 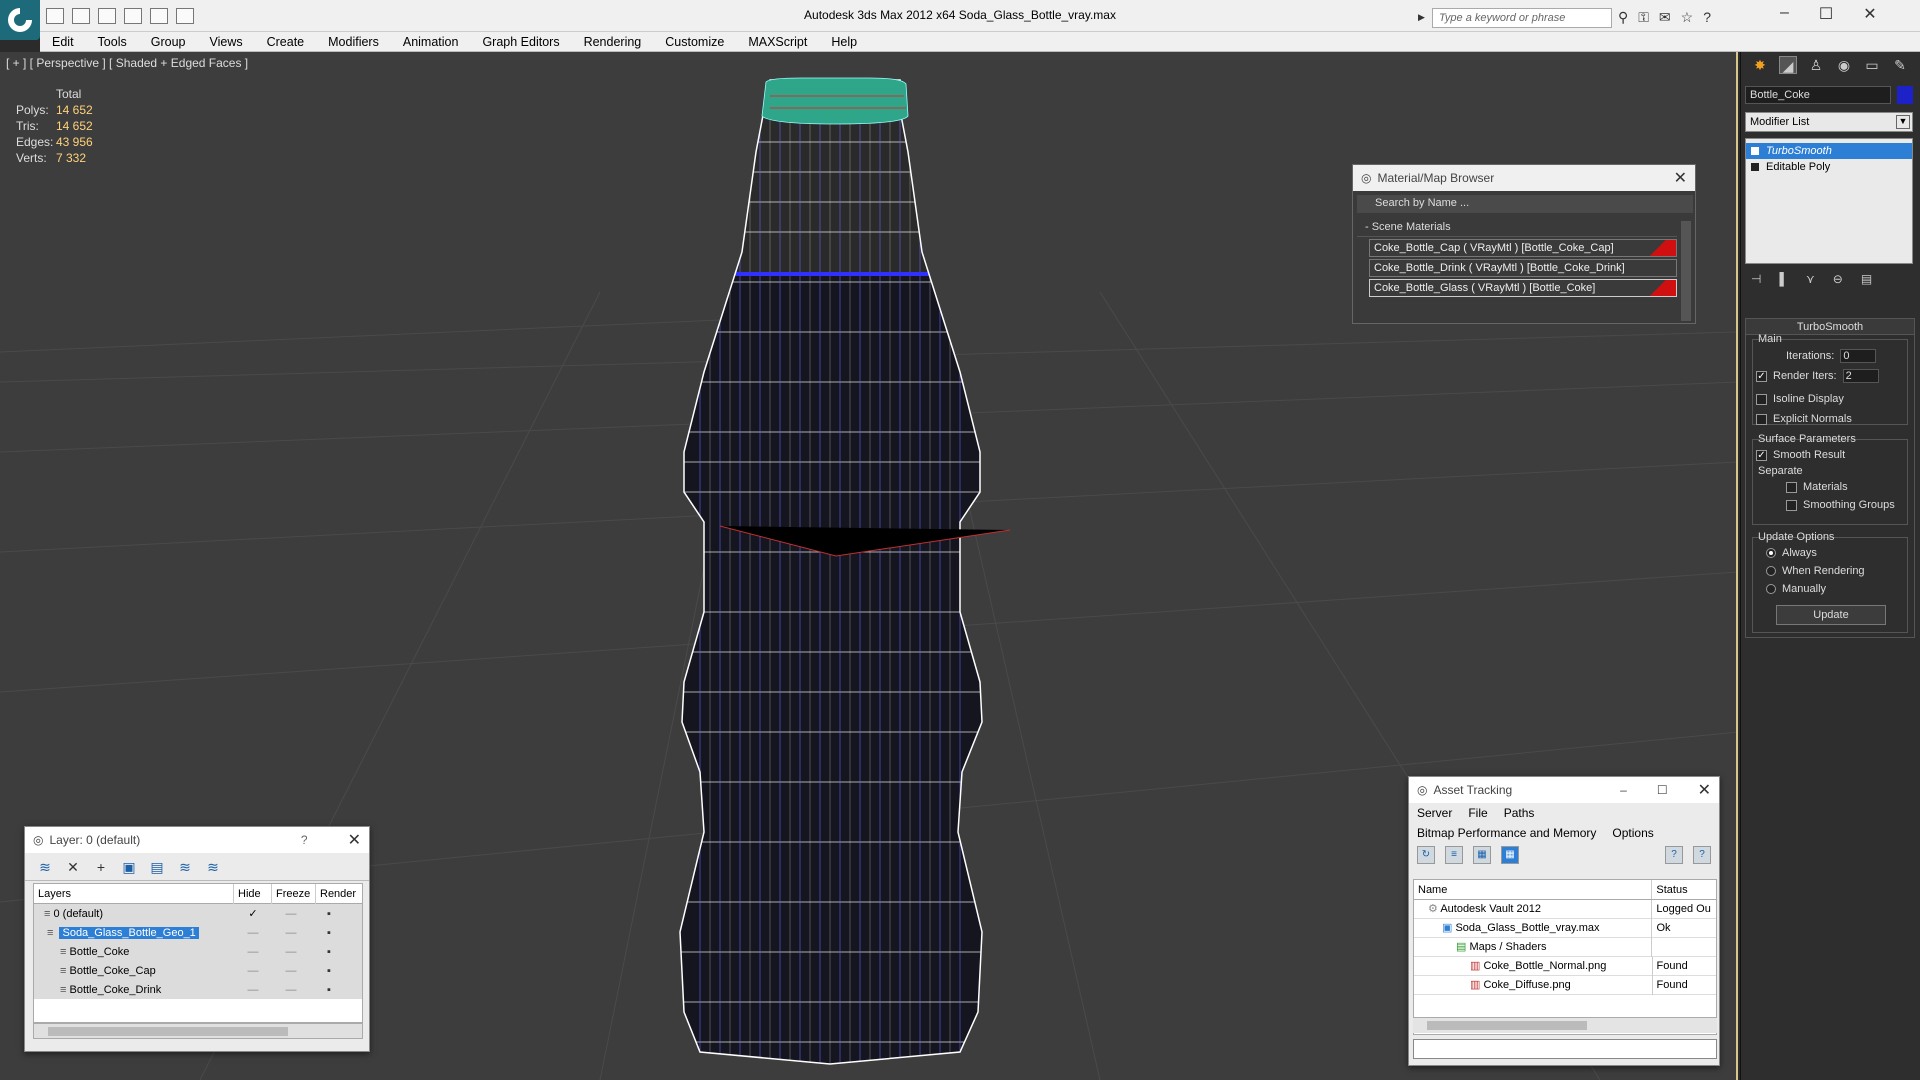 I want to click on menu-item-group: Group, so click(x=168, y=42).